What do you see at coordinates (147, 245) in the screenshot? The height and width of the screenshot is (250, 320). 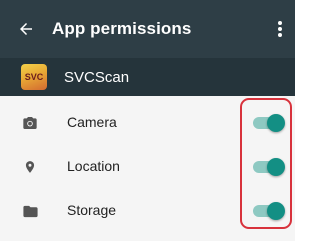 I see `bottom-margin` at bounding box center [147, 245].